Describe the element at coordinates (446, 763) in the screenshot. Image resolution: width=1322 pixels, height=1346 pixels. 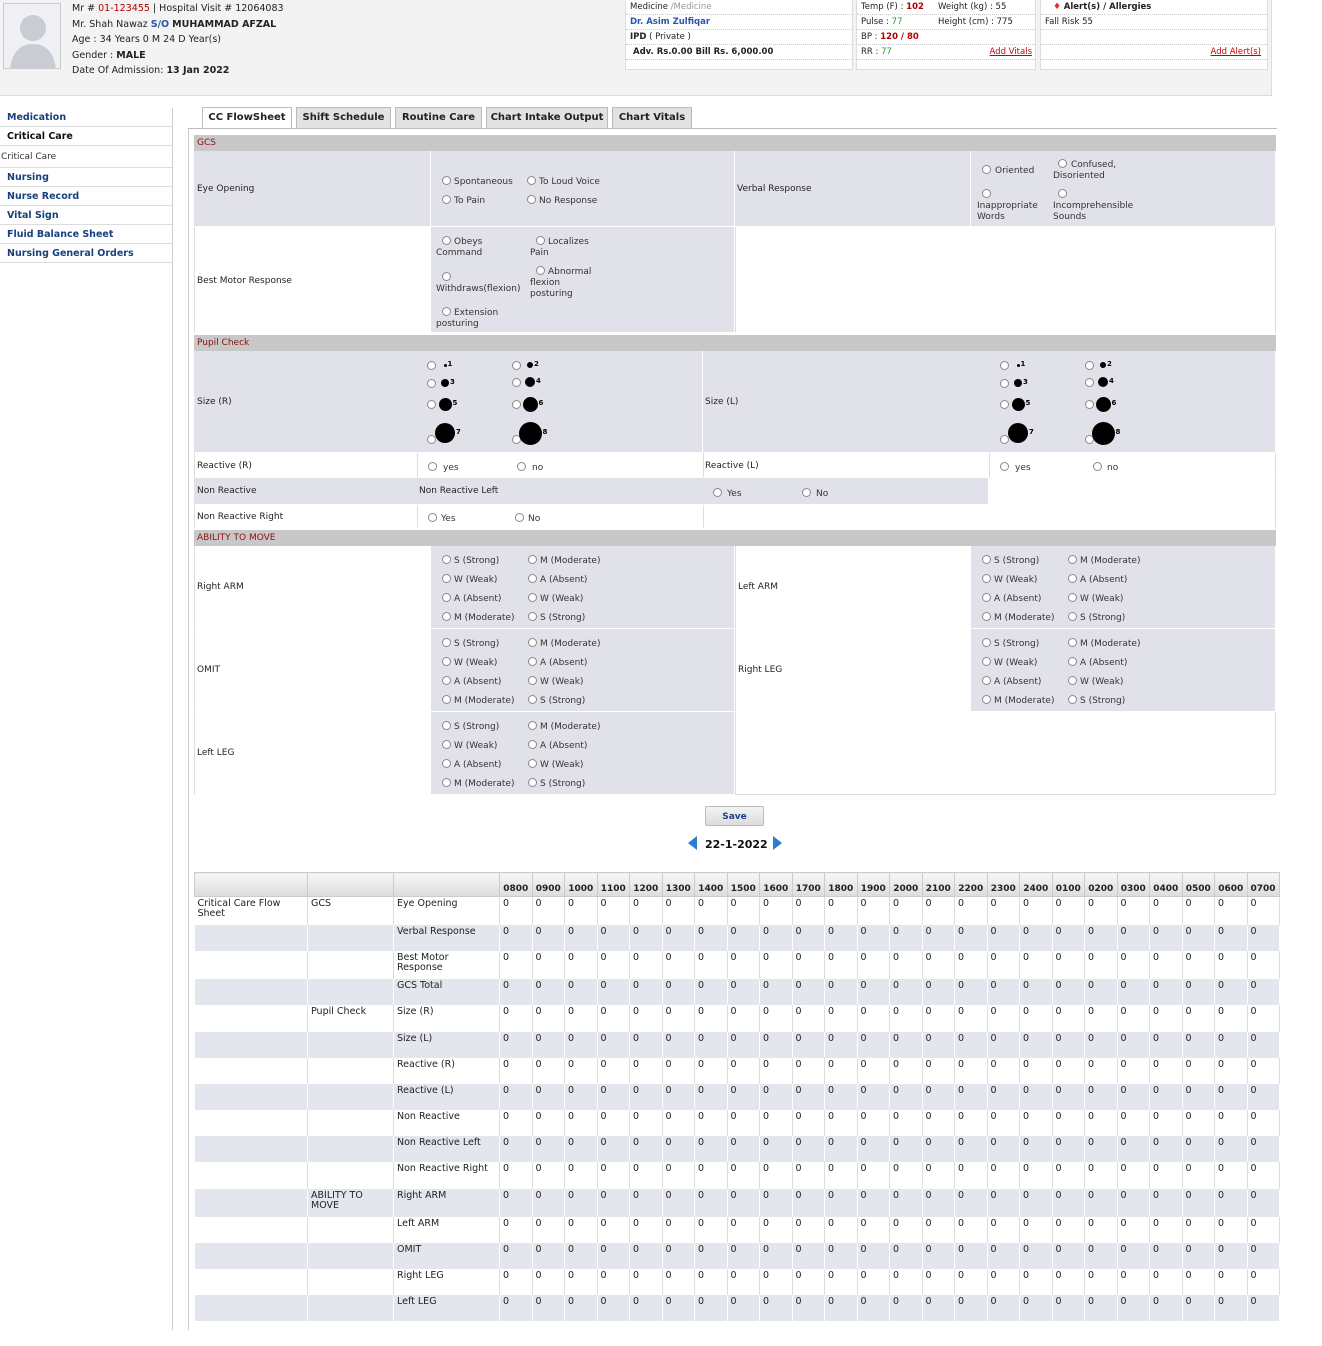
I see `left-leg-option-5-radio` at that location.